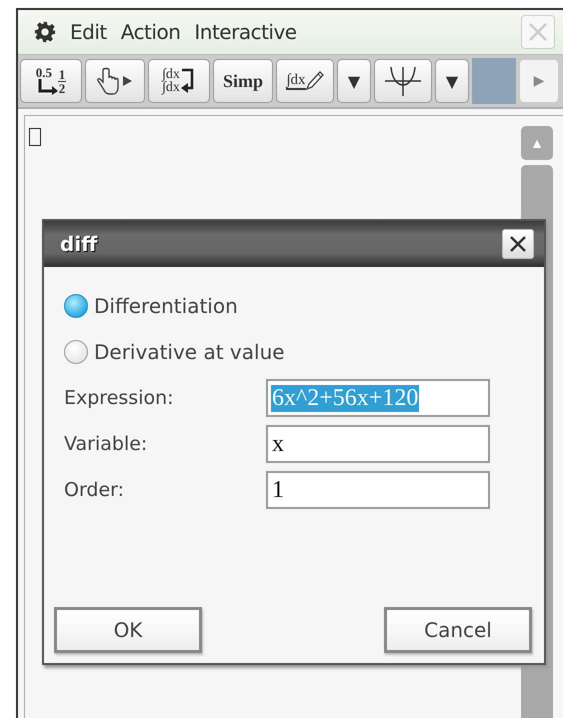 This screenshot has height=718, width=563. What do you see at coordinates (174, 352) in the screenshot?
I see `radio-option: Derivative at value` at bounding box center [174, 352].